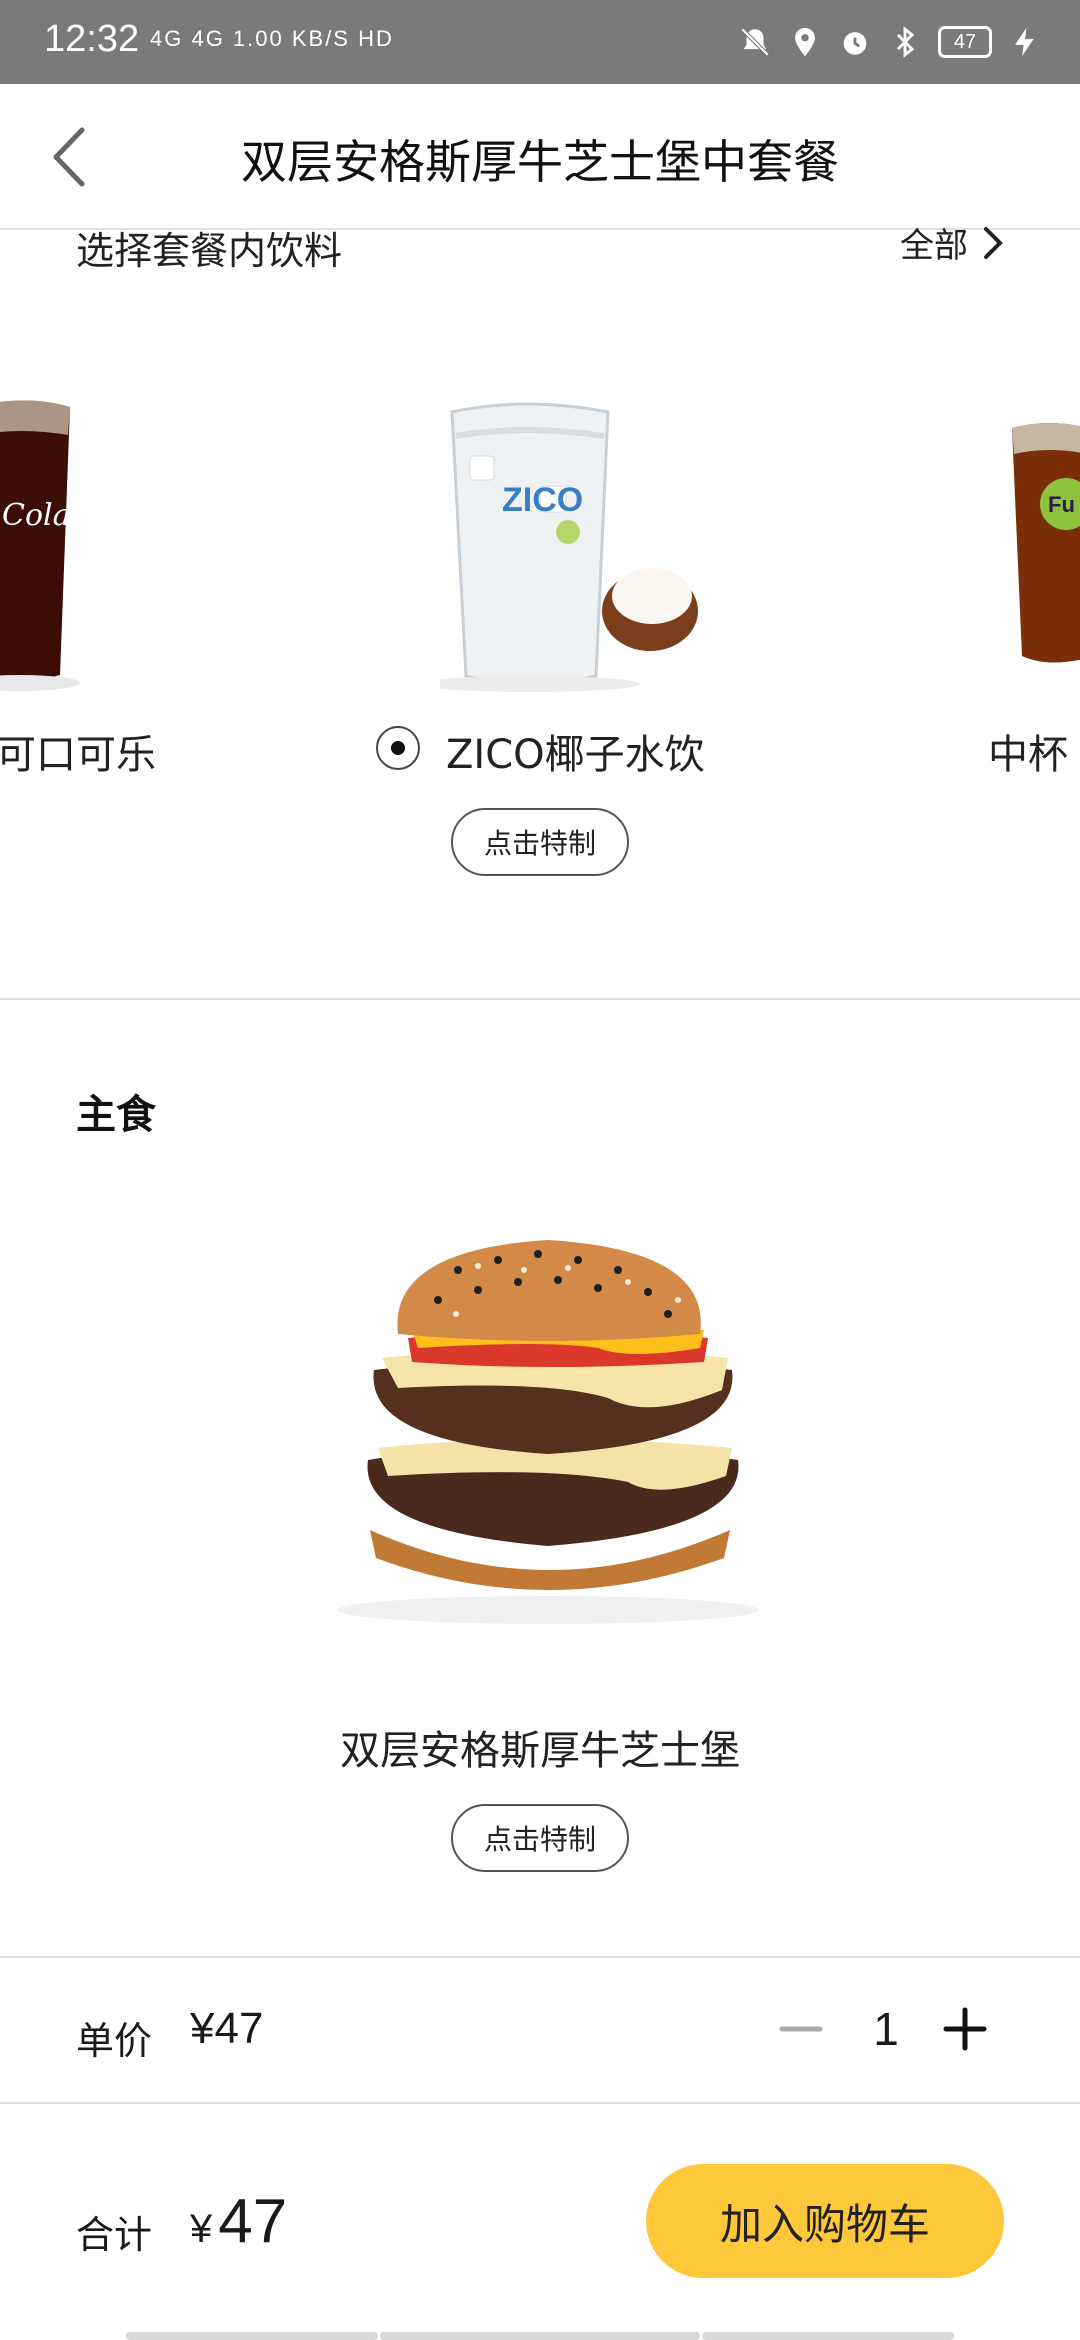 The image size is (1080, 2340). What do you see at coordinates (1044, 543) in the screenshot?
I see `fuze-tea-image: Fu` at bounding box center [1044, 543].